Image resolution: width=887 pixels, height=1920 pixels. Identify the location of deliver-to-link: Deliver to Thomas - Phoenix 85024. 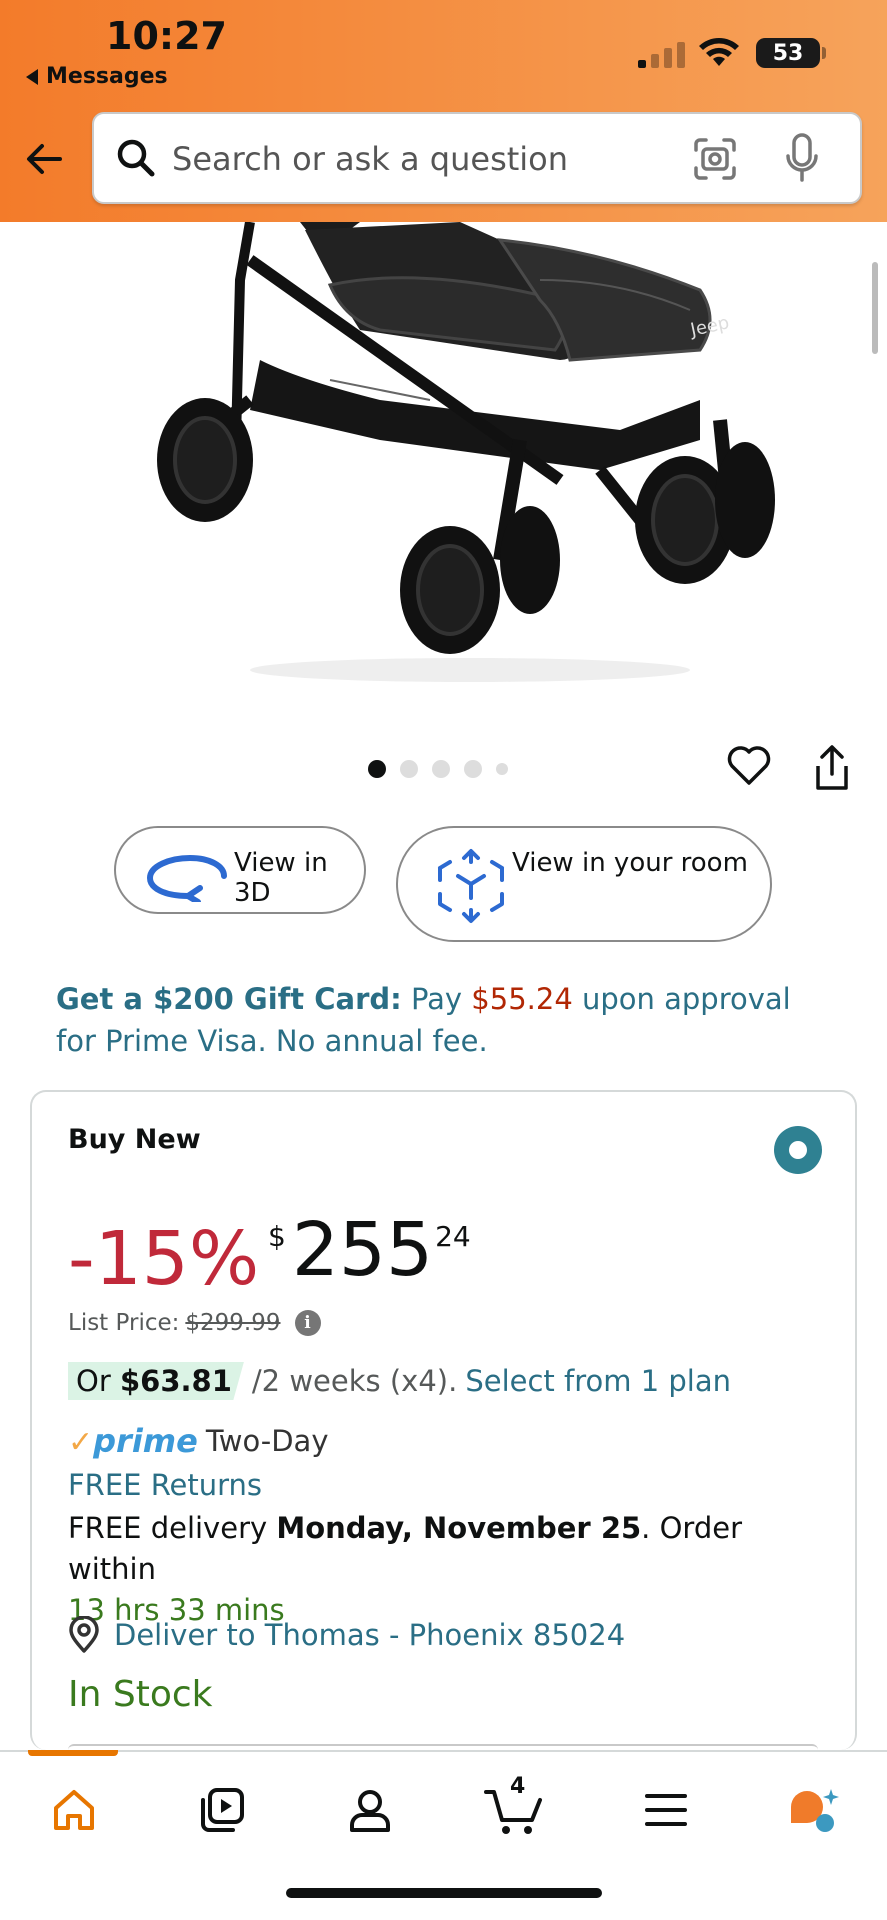
(346, 1635).